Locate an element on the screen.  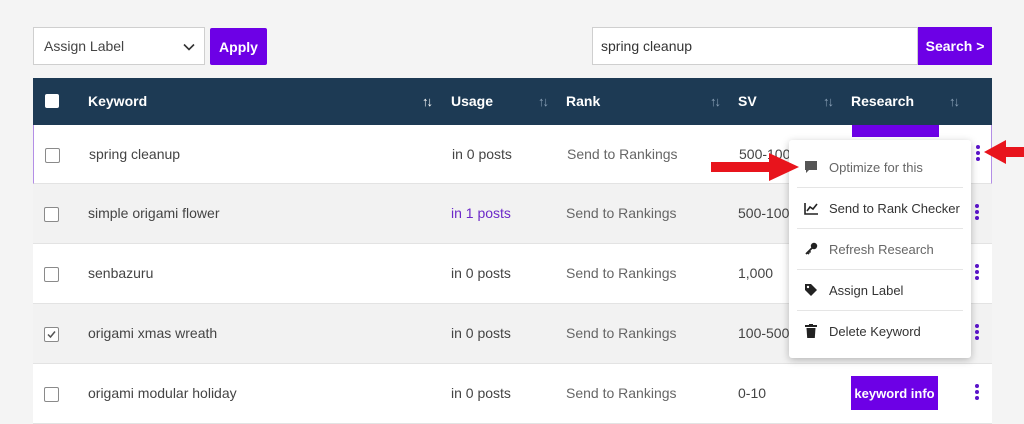
assign-label-select-value: Assign Label is located at coordinates (84, 46).